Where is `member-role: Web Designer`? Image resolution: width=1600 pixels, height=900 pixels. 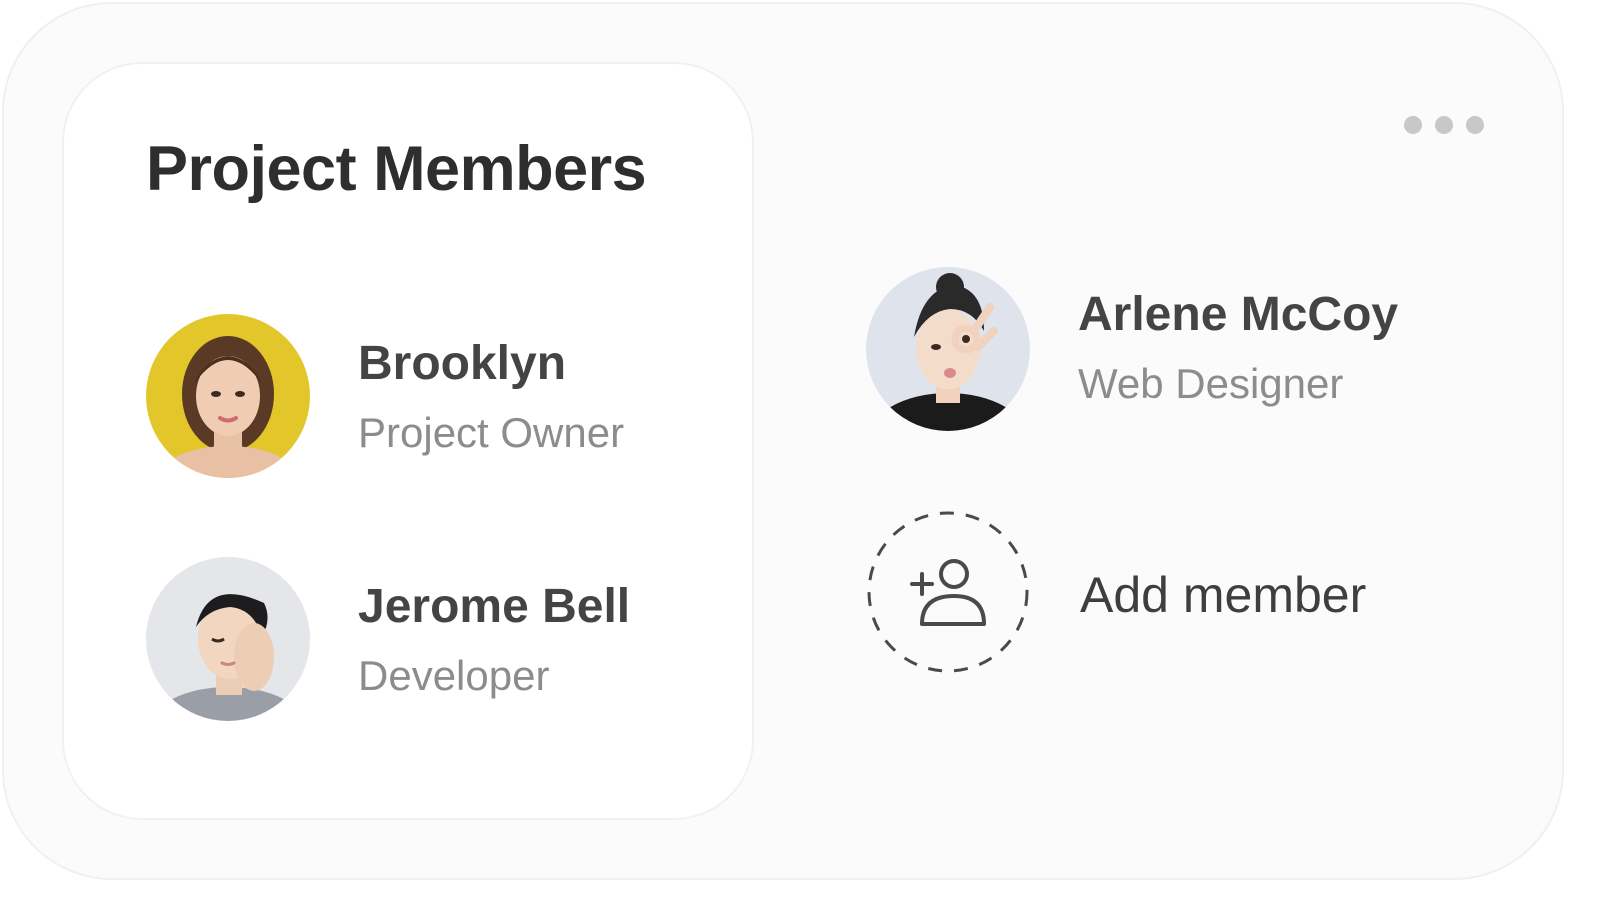
member-role: Web Designer is located at coordinates (1211, 383).